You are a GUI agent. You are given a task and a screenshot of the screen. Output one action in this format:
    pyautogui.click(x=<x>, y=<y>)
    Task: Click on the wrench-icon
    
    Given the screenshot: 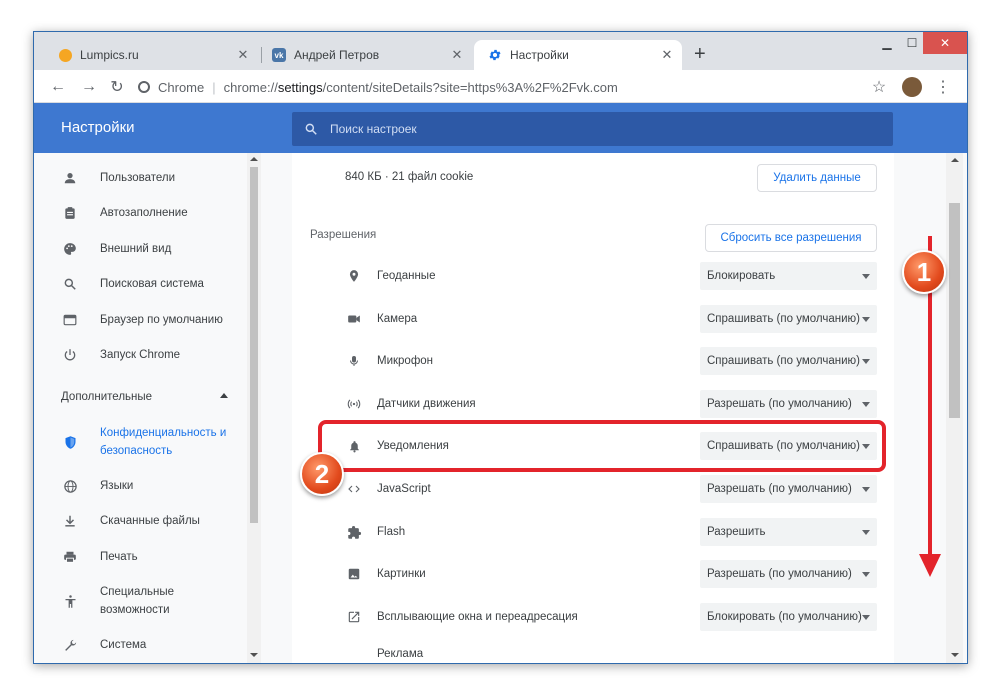 What is the action you would take?
    pyautogui.click(x=70, y=645)
    